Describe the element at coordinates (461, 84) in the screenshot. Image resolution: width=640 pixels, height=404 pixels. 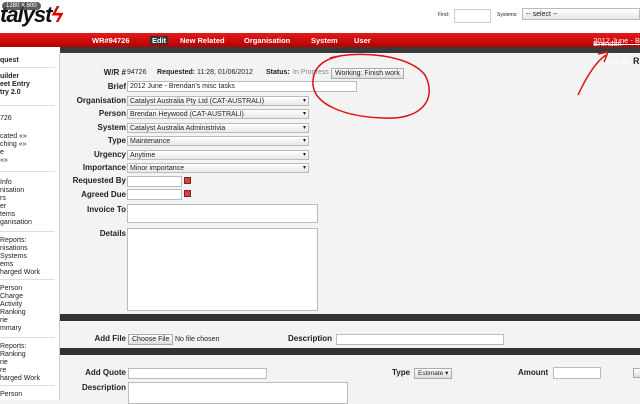
I see `red-annotation` at that location.